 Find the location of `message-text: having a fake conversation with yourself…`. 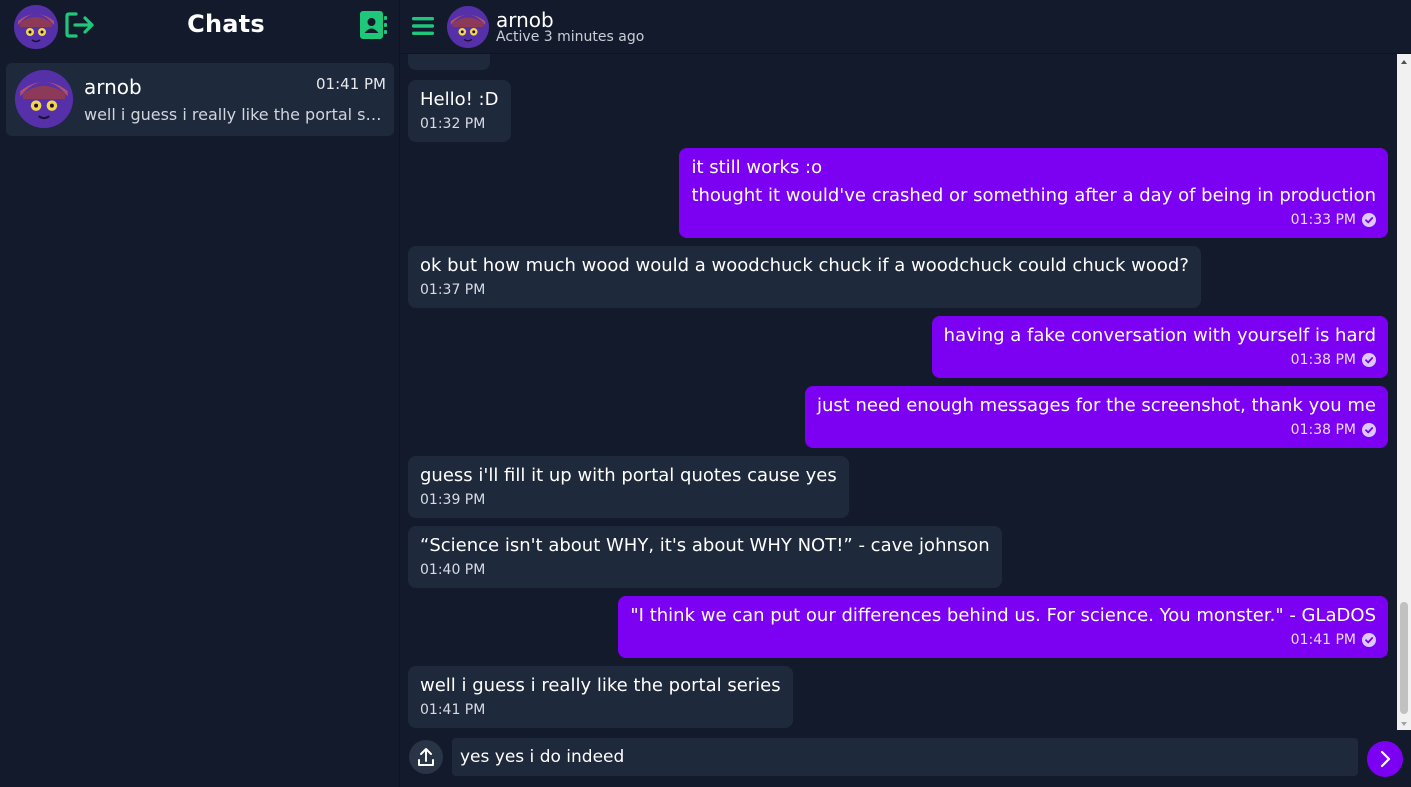

message-text: having a fake conversation with yourself… is located at coordinates (1159, 335).